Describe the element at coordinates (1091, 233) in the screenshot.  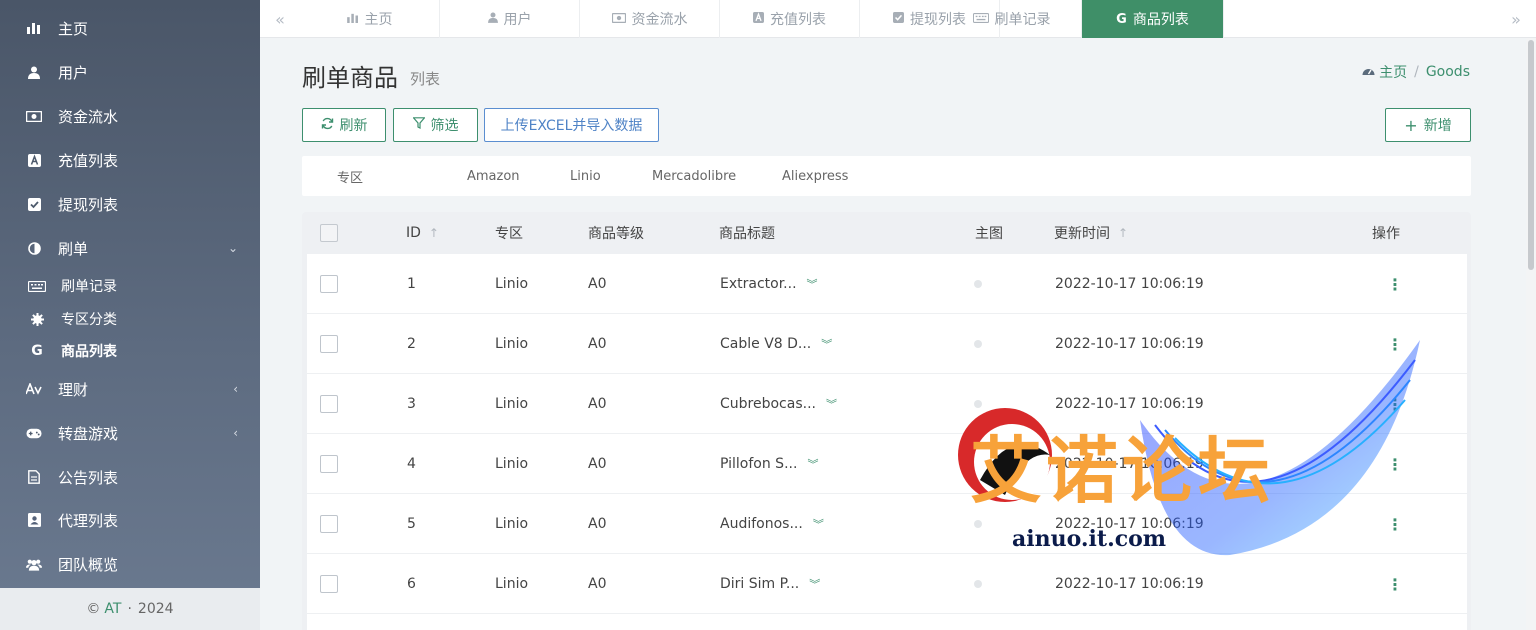
I see `column-header-updated: 更新时间 ↑` at that location.